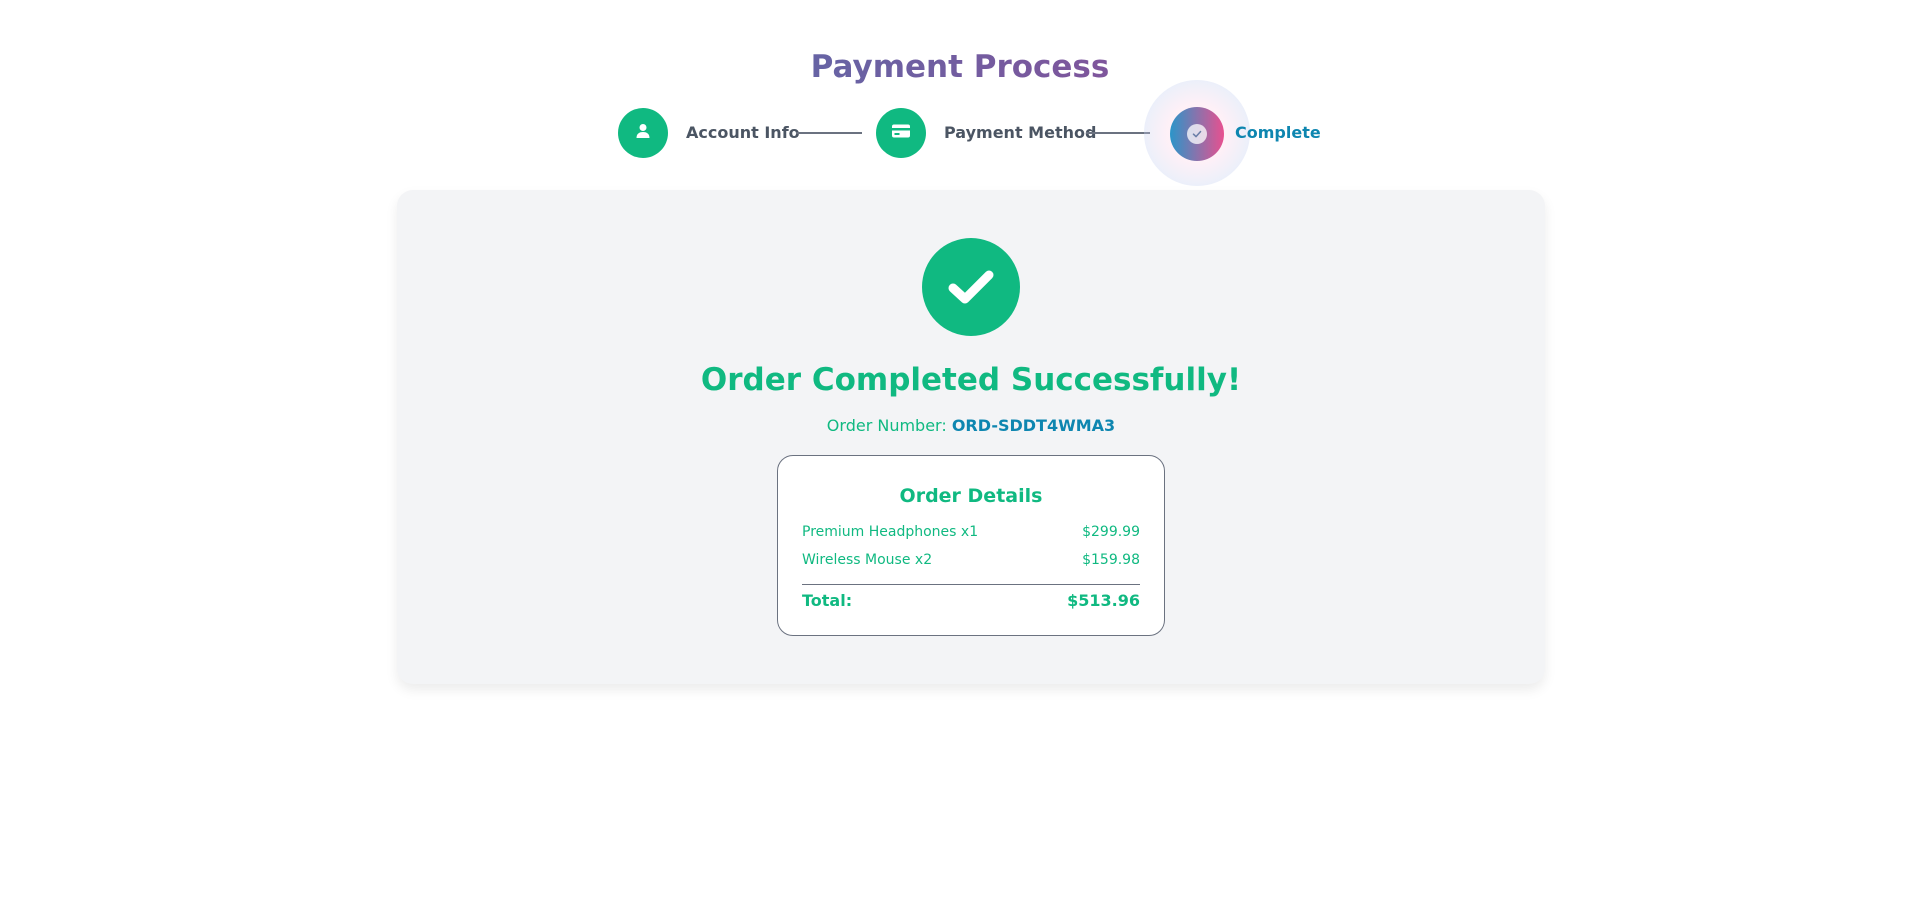  I want to click on step-account-info-label: Account Info, so click(743, 132).